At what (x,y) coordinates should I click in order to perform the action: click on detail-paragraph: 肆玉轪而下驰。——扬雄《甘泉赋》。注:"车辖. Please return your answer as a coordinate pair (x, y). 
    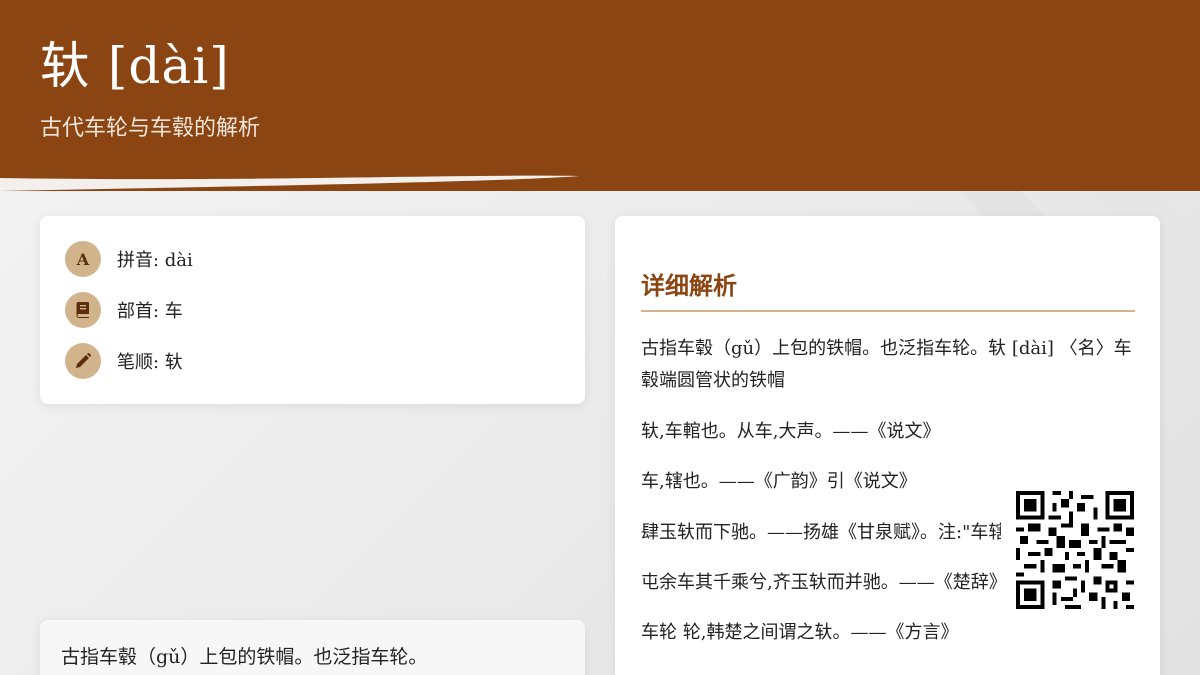
    Looking at the image, I should click on (821, 532).